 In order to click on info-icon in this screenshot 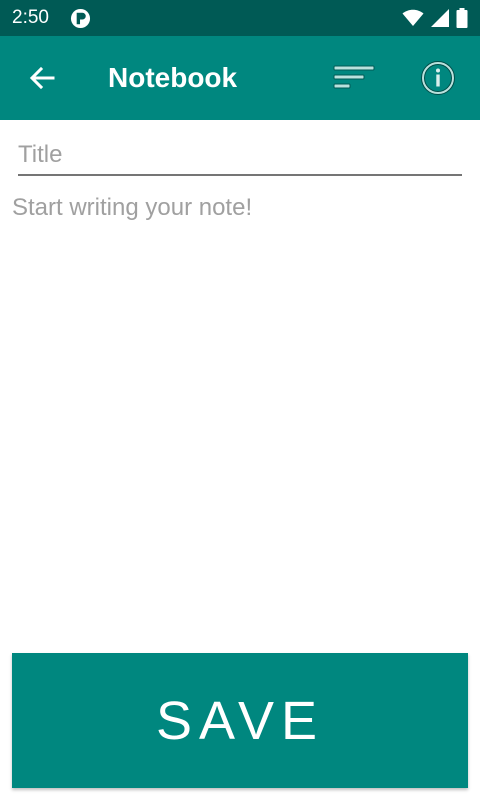, I will do `click(438, 78)`.